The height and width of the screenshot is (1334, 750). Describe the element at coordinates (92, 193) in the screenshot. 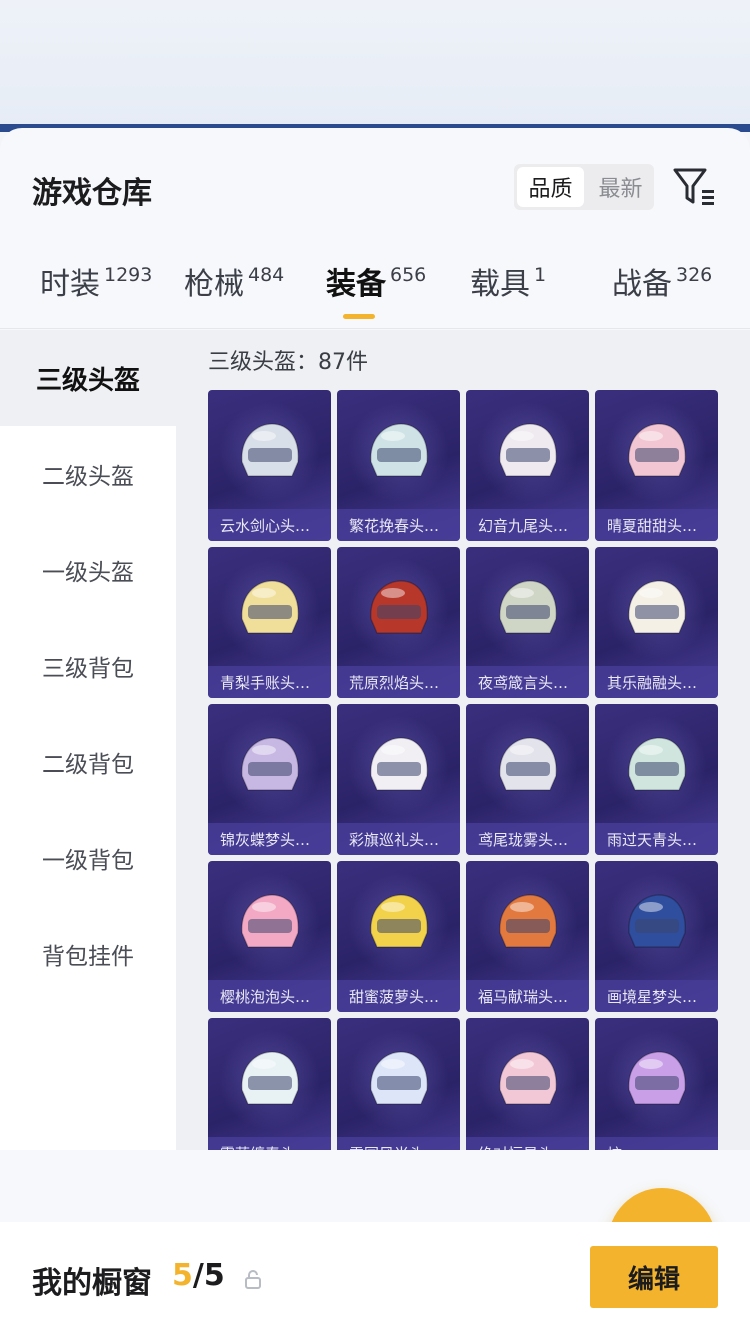

I see `sheet-title: 游戏仓库` at that location.